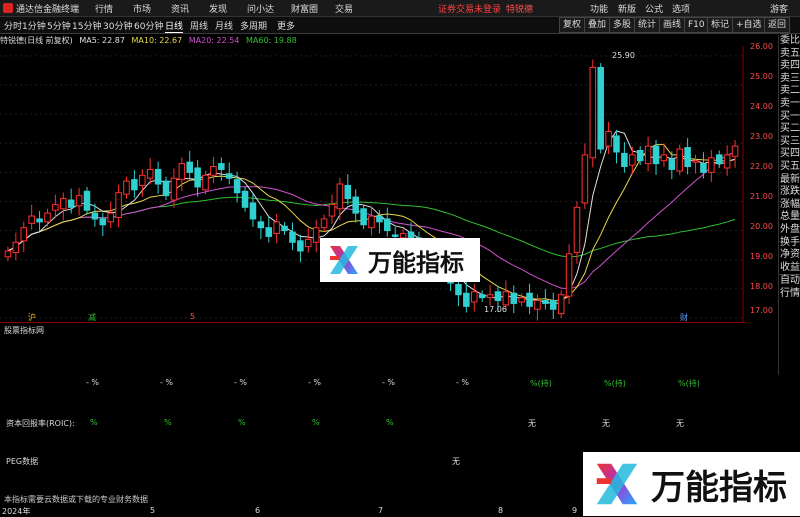  What do you see at coordinates (654, 8) in the screenshot?
I see `menu-gongshi: 公式` at bounding box center [654, 8].